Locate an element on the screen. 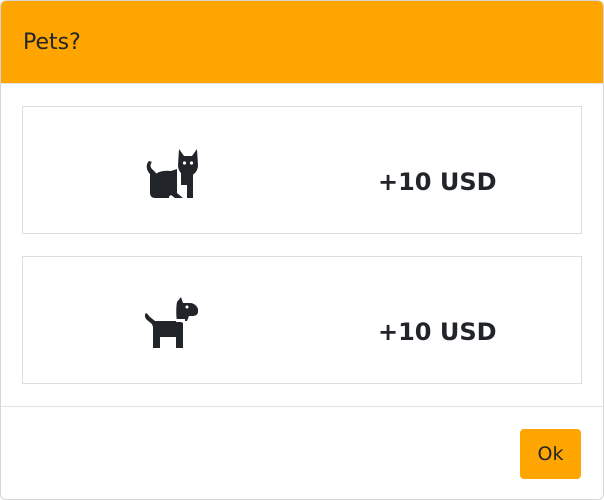 The width and height of the screenshot is (604, 500). dog-icon is located at coordinates (171, 322).